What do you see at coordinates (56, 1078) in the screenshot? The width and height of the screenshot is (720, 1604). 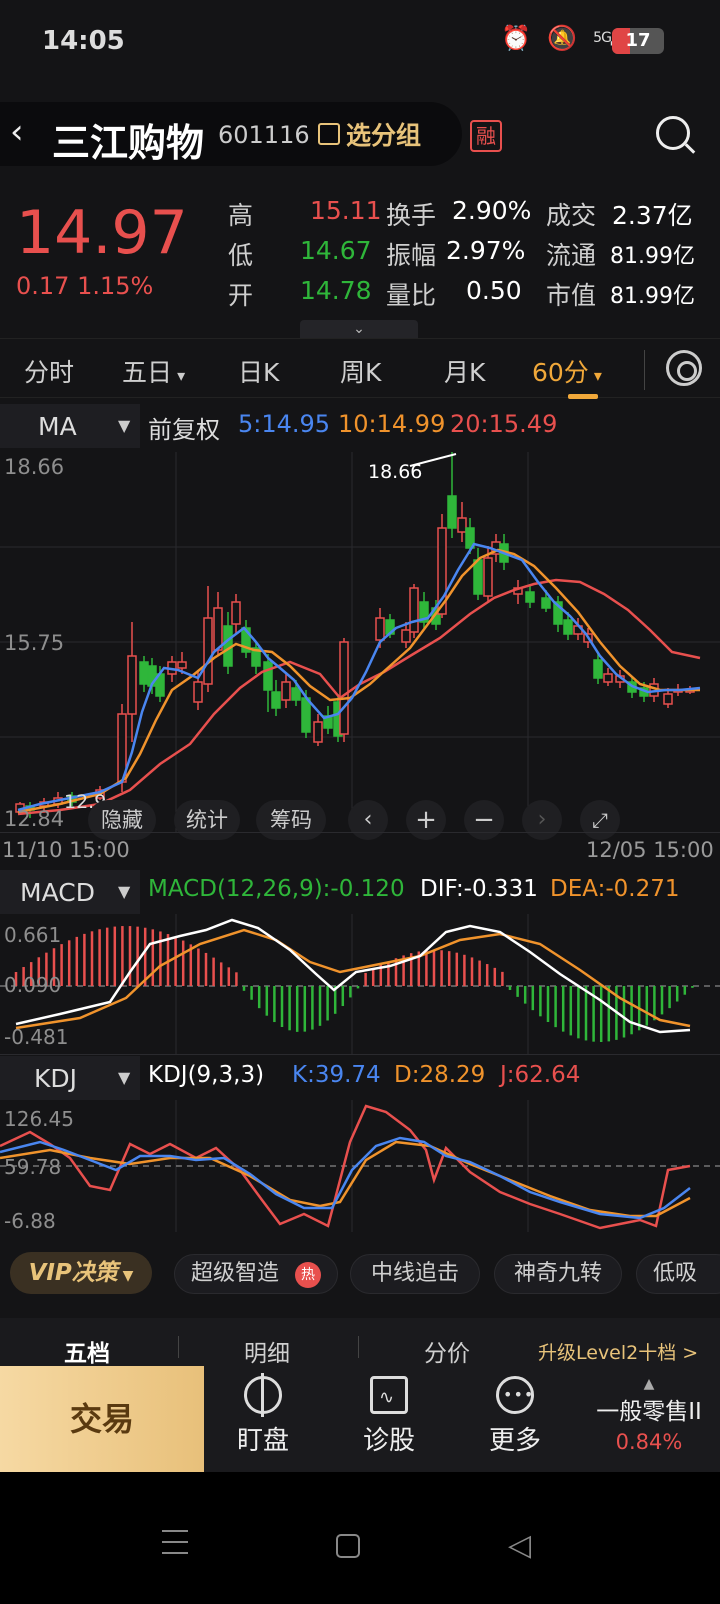 I see `kdj-label: KDJ` at bounding box center [56, 1078].